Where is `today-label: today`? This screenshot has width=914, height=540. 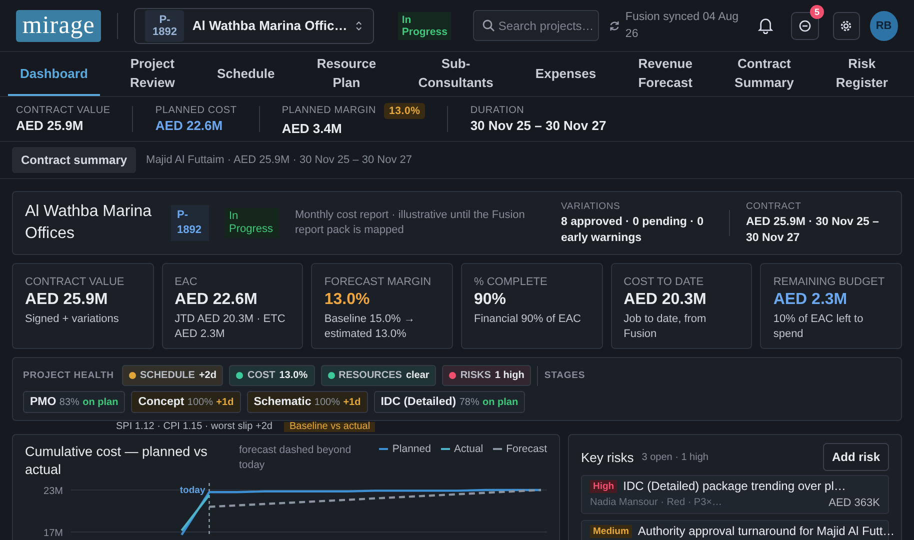 today-label: today is located at coordinates (193, 490).